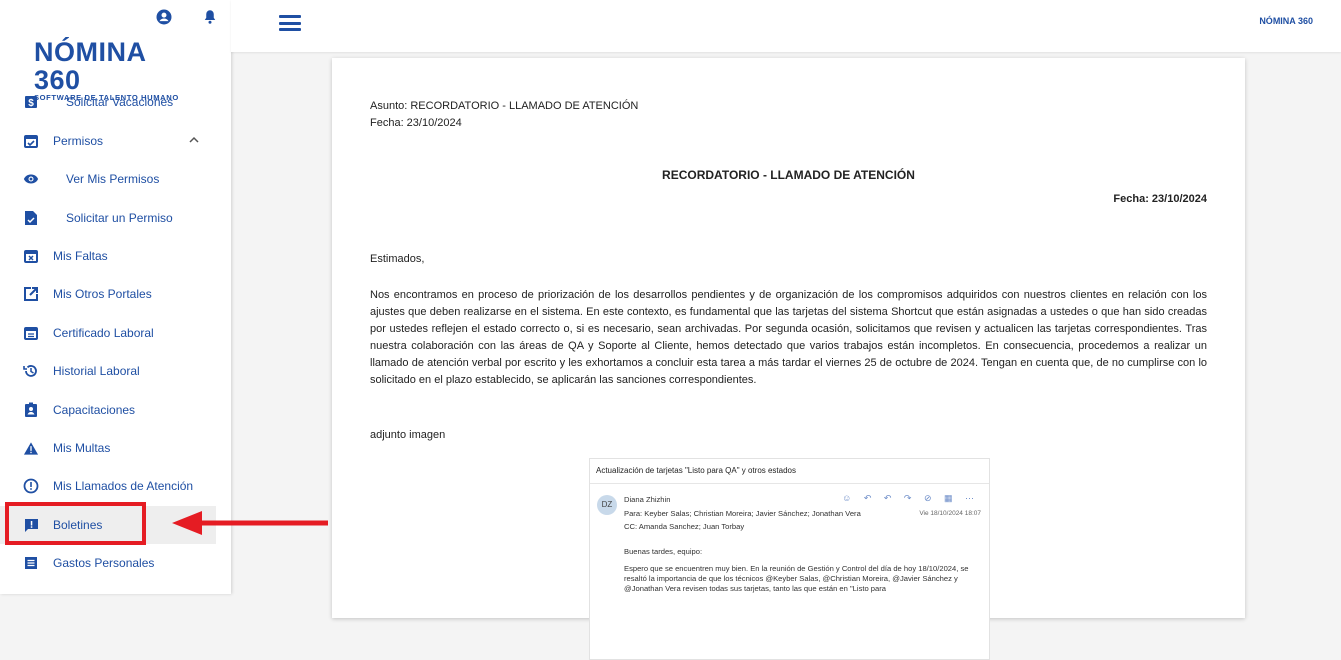 The image size is (1341, 660). I want to click on email-action-icons: ☺ ↶ ↶ ↷ ⊘ ▦ ⋯, so click(910, 498).